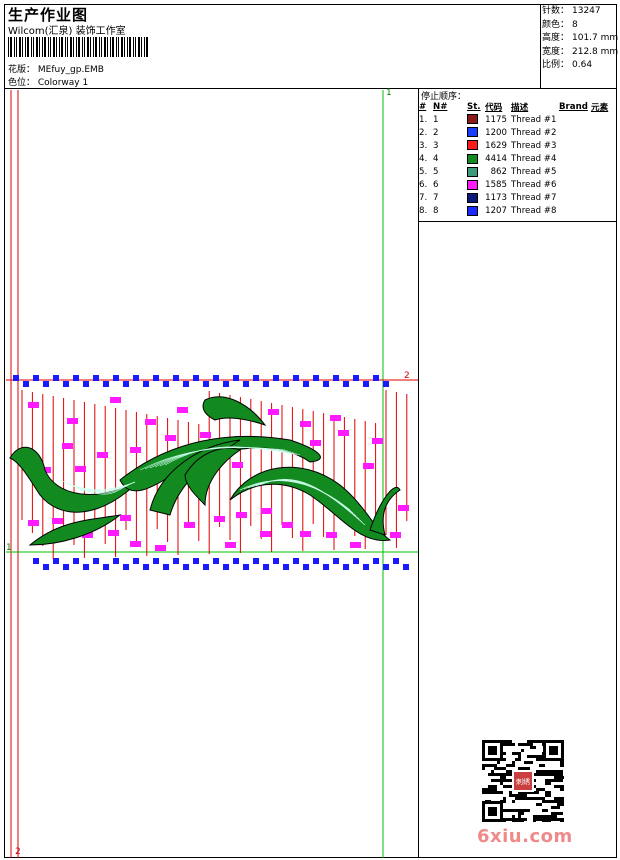 This screenshot has height=860, width=620. I want to click on leaf-right, so click(310, 504).